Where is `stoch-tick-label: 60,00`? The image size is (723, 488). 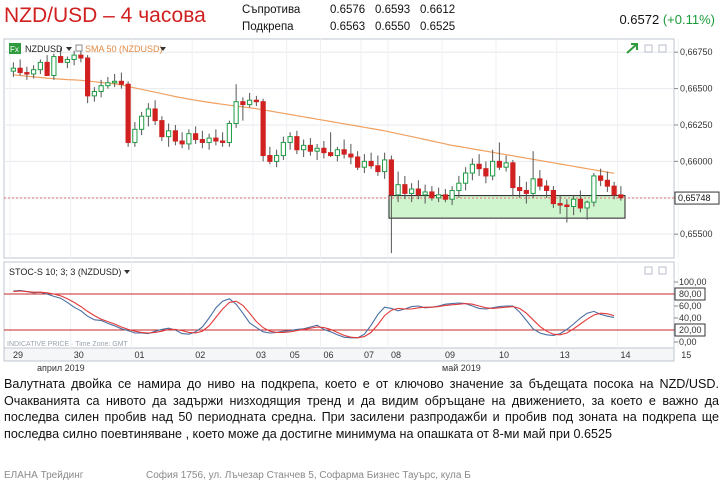
stoch-tick-label: 60,00 is located at coordinates (690, 306).